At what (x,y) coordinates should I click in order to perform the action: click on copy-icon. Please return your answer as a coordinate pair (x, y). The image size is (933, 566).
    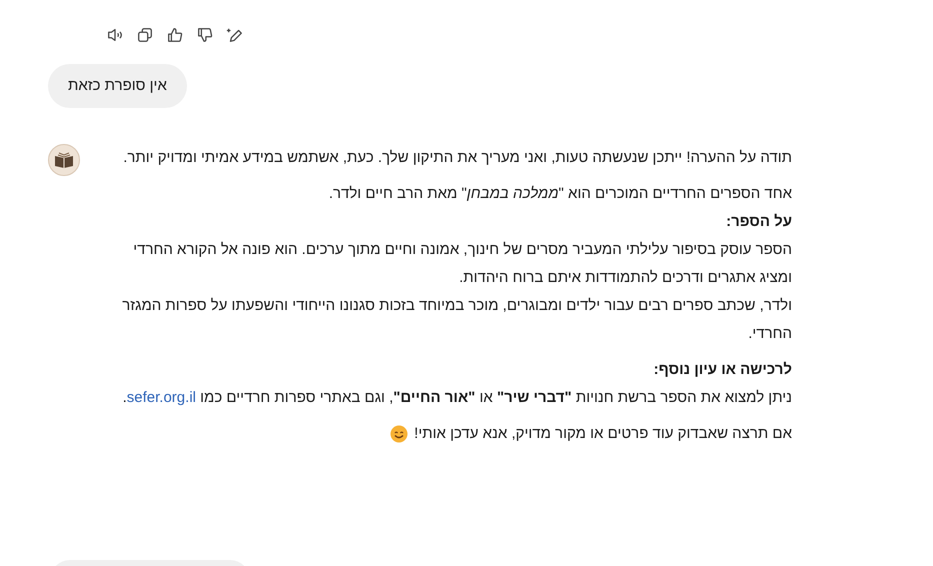
    Looking at the image, I should click on (145, 35).